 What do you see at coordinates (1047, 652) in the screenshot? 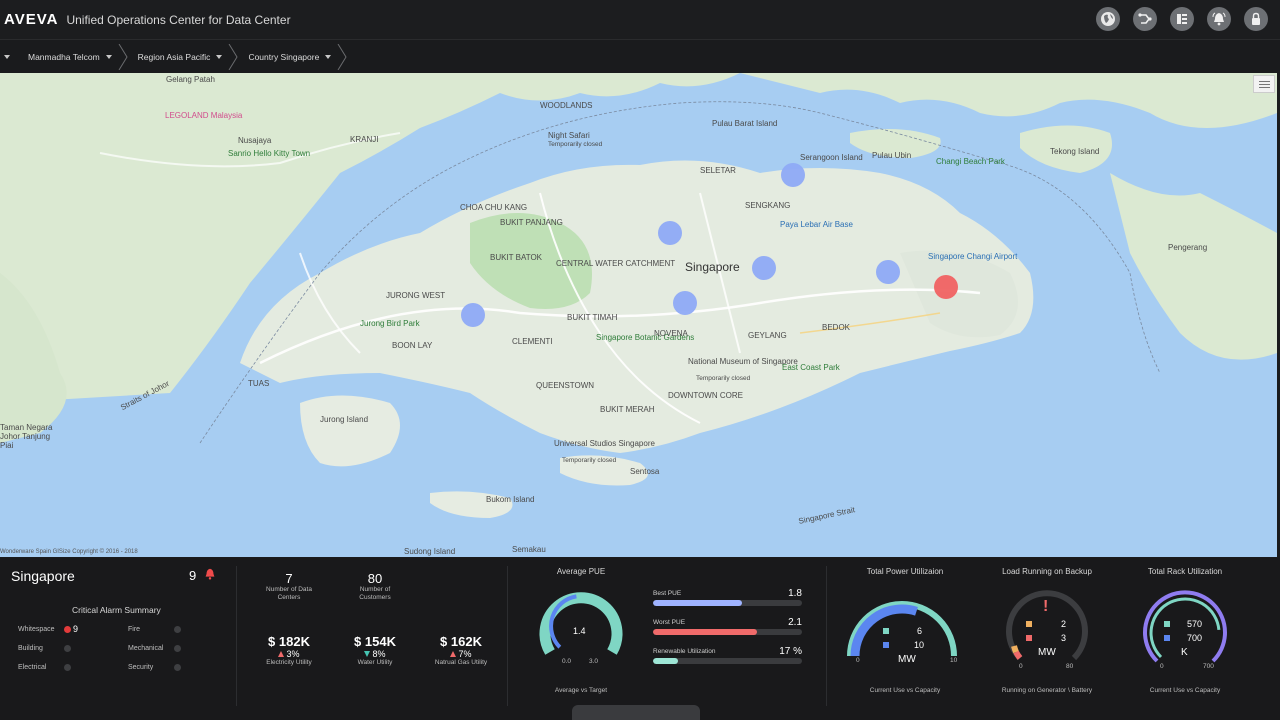
I see `backup-unit: MW` at bounding box center [1047, 652].